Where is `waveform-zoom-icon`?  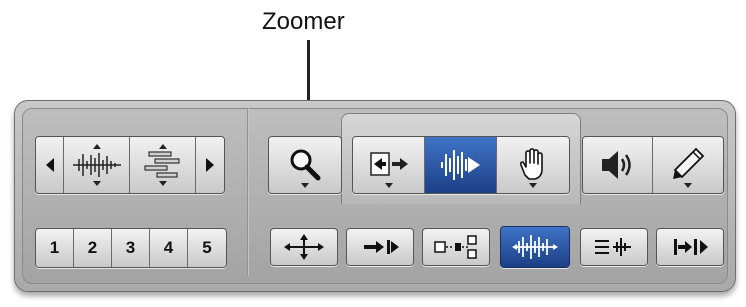 waveform-zoom-icon is located at coordinates (96, 165).